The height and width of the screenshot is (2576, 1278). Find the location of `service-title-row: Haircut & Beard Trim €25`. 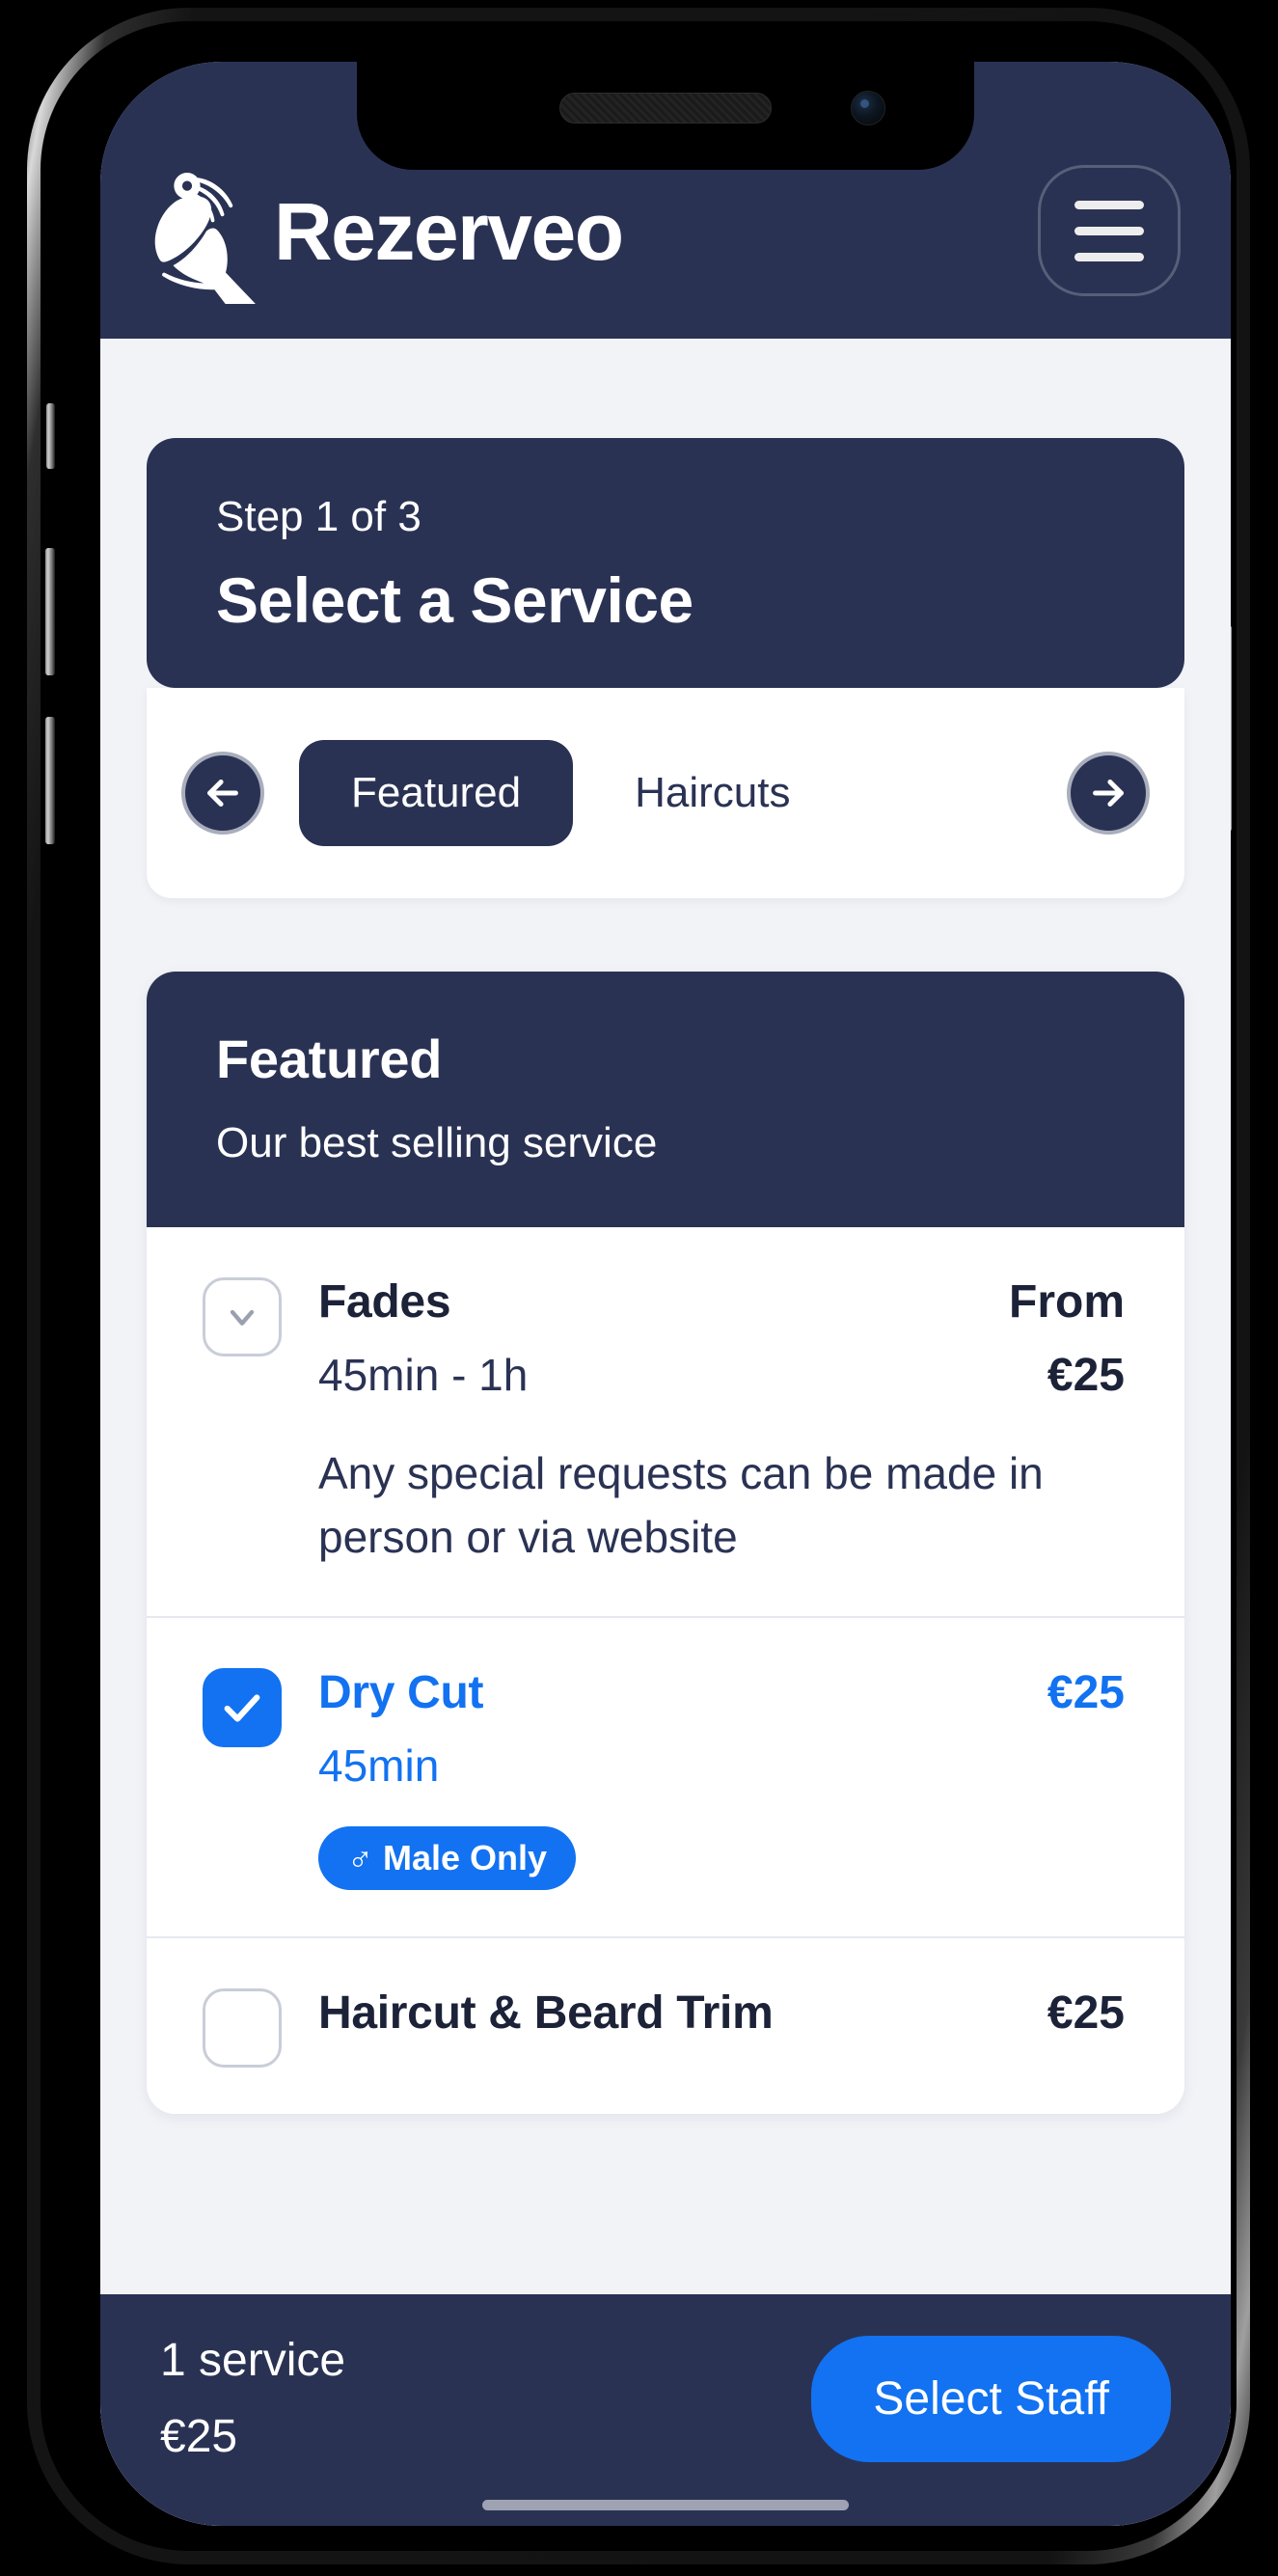

service-title-row: Haircut & Beard Trim €25 is located at coordinates (721, 2014).